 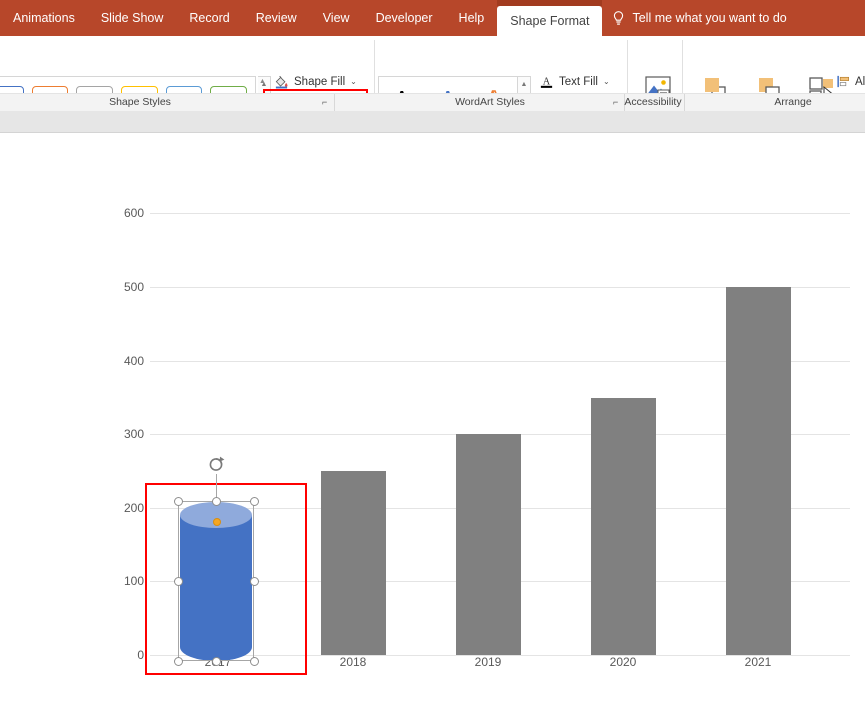 I want to click on y-axis-label: 600, so click(x=133, y=213).